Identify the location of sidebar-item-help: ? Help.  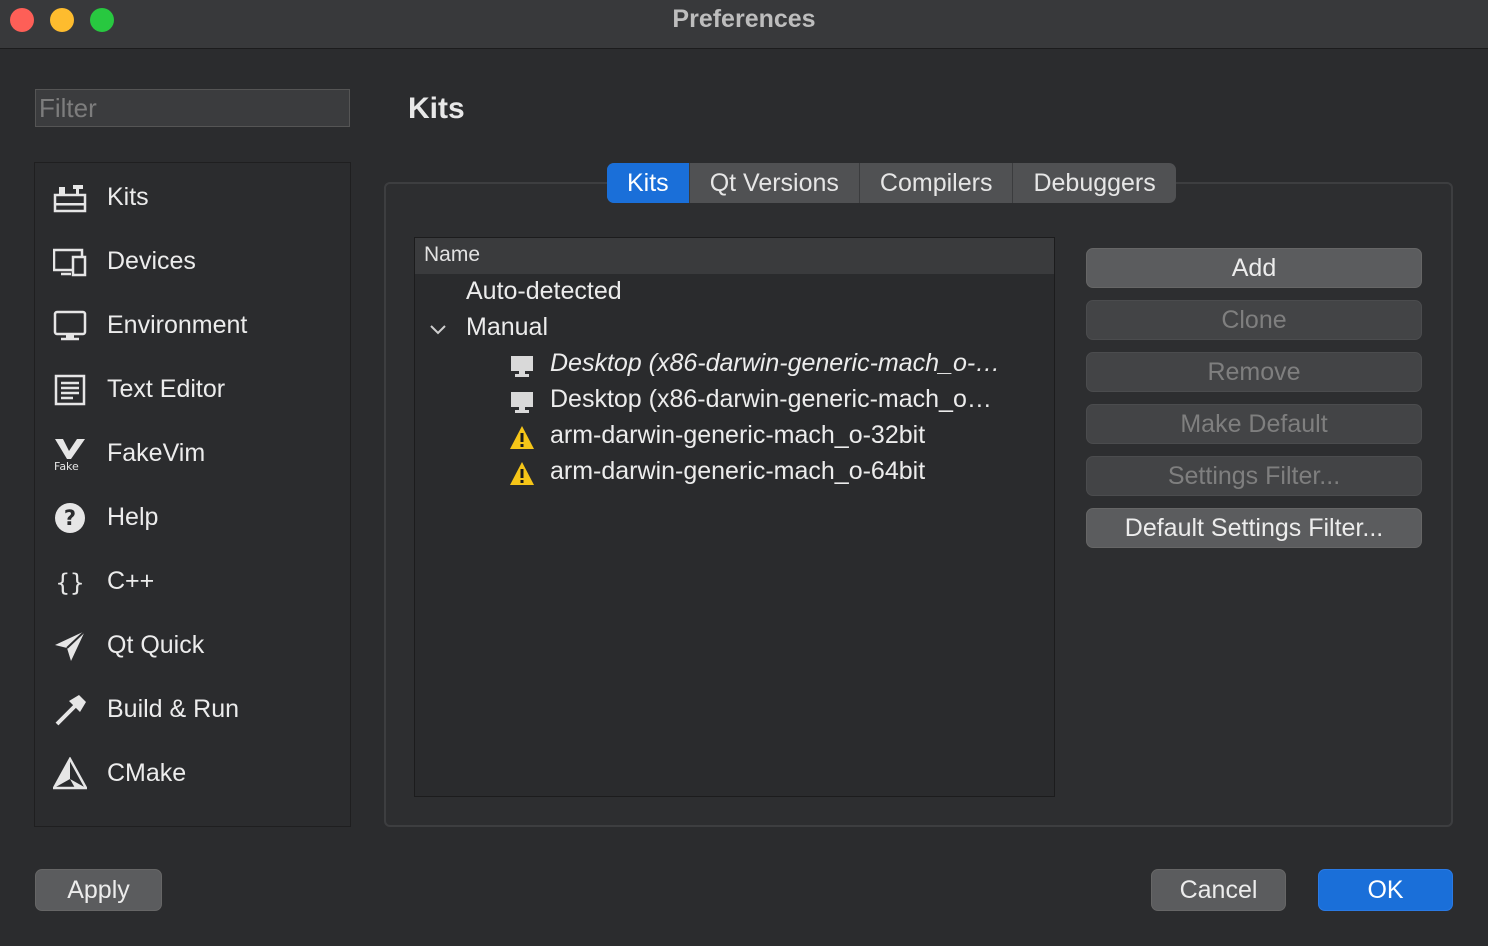
(192, 517).